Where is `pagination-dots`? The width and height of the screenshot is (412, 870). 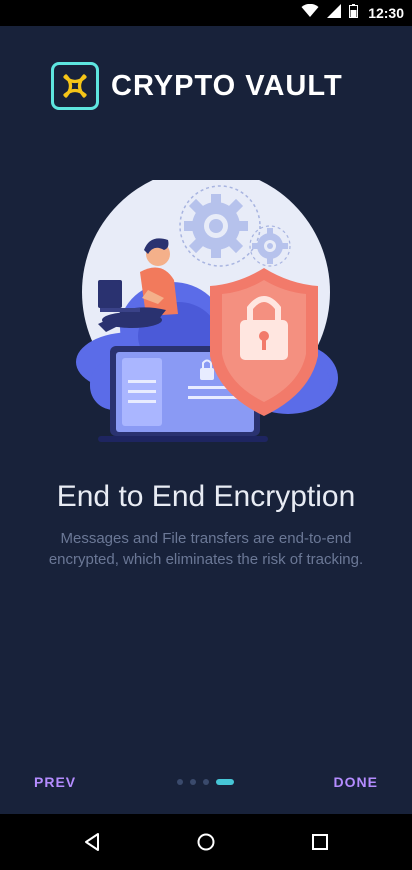
pagination-dots is located at coordinates (205, 782).